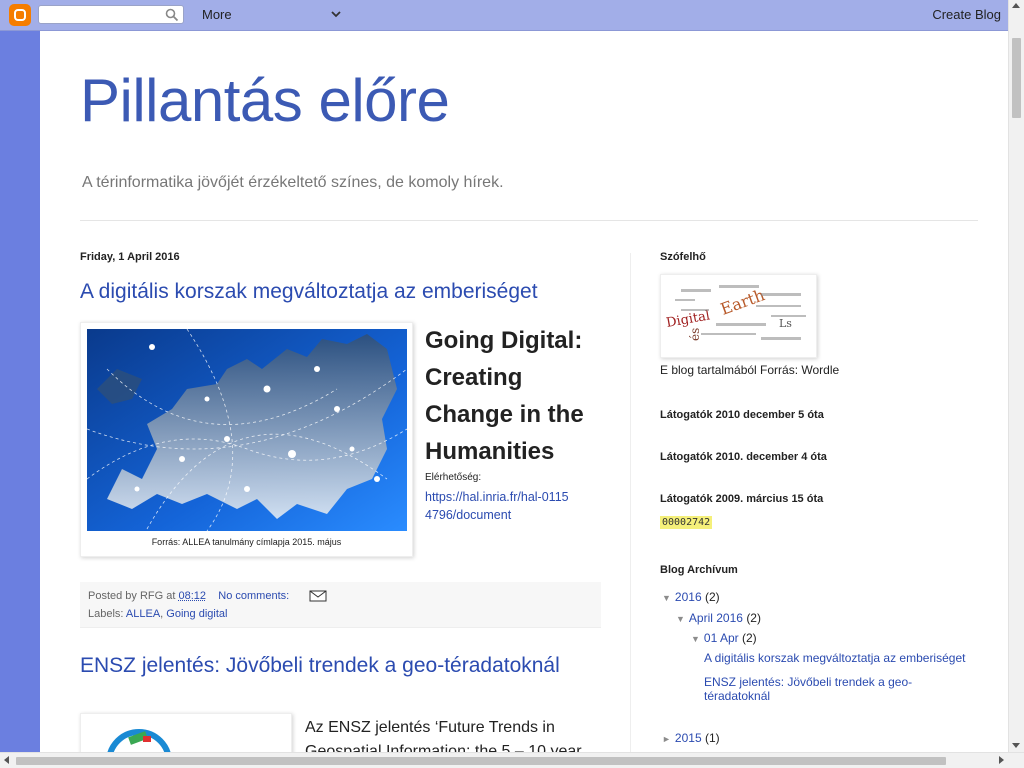 The image size is (1024, 768). I want to click on blog-title: Pillantás előre, so click(265, 100).